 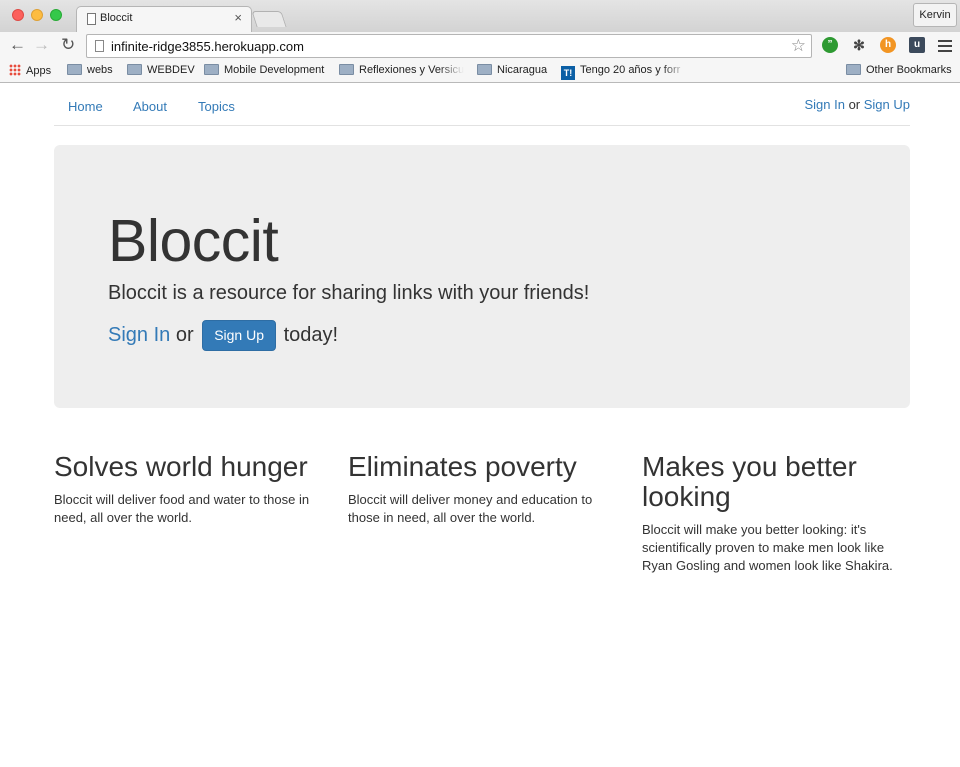 What do you see at coordinates (624, 72) in the screenshot?
I see `bookmark-tengo-20: T! Tengo 20 años y forr` at bounding box center [624, 72].